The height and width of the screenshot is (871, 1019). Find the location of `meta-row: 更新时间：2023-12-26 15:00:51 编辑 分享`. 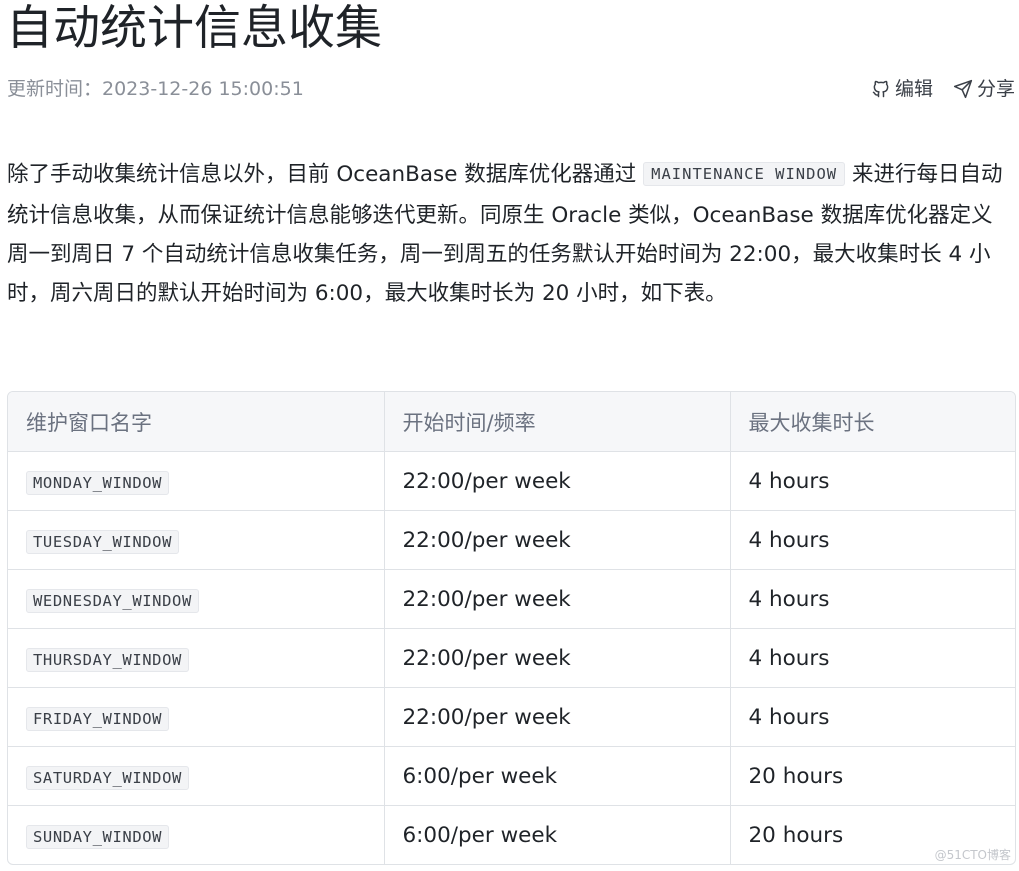

meta-row: 更新时间：2023-12-26 15:00:51 编辑 分享 is located at coordinates (511, 89).